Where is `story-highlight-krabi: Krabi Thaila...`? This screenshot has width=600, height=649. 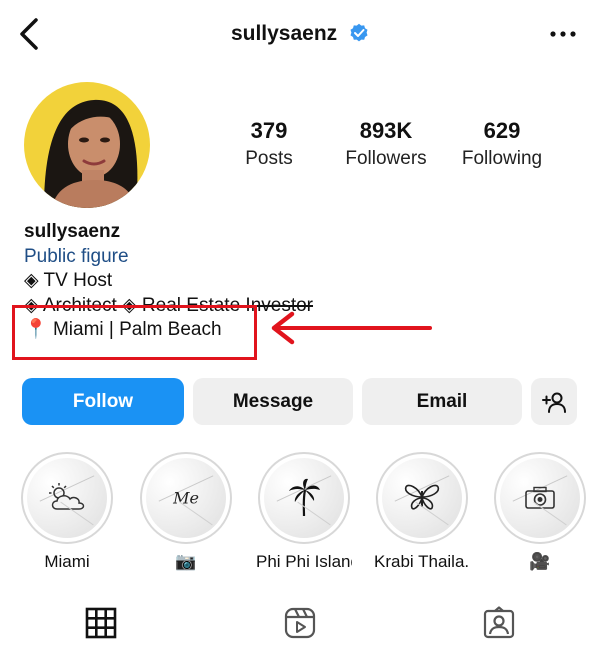
story-highlight-krabi: Krabi Thaila... is located at coordinates (422, 512).